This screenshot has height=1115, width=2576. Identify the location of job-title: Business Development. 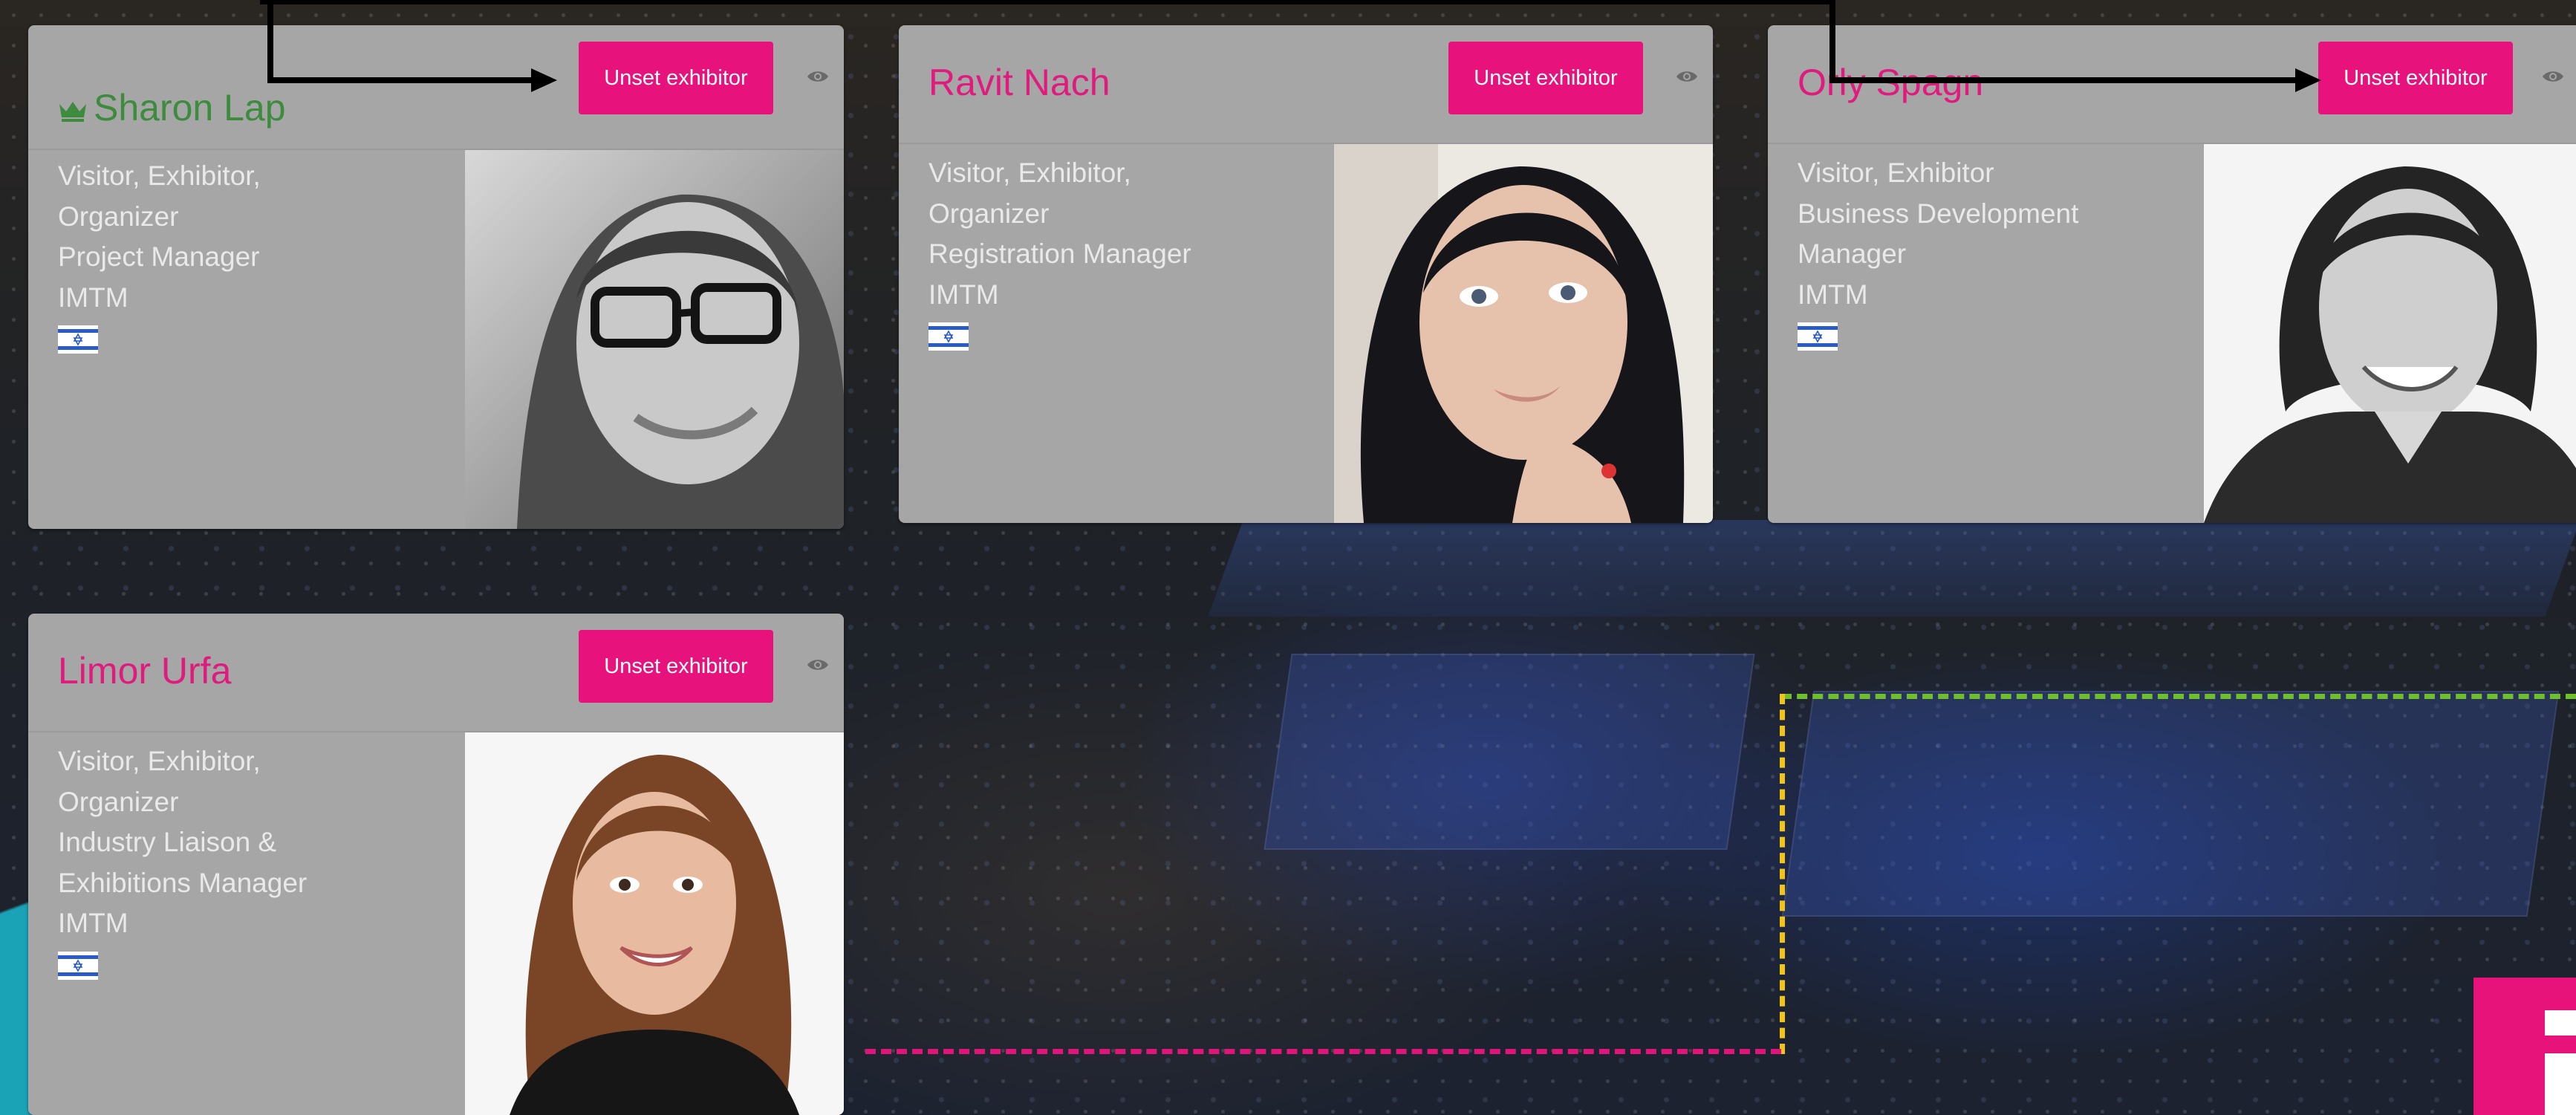
(1938, 213).